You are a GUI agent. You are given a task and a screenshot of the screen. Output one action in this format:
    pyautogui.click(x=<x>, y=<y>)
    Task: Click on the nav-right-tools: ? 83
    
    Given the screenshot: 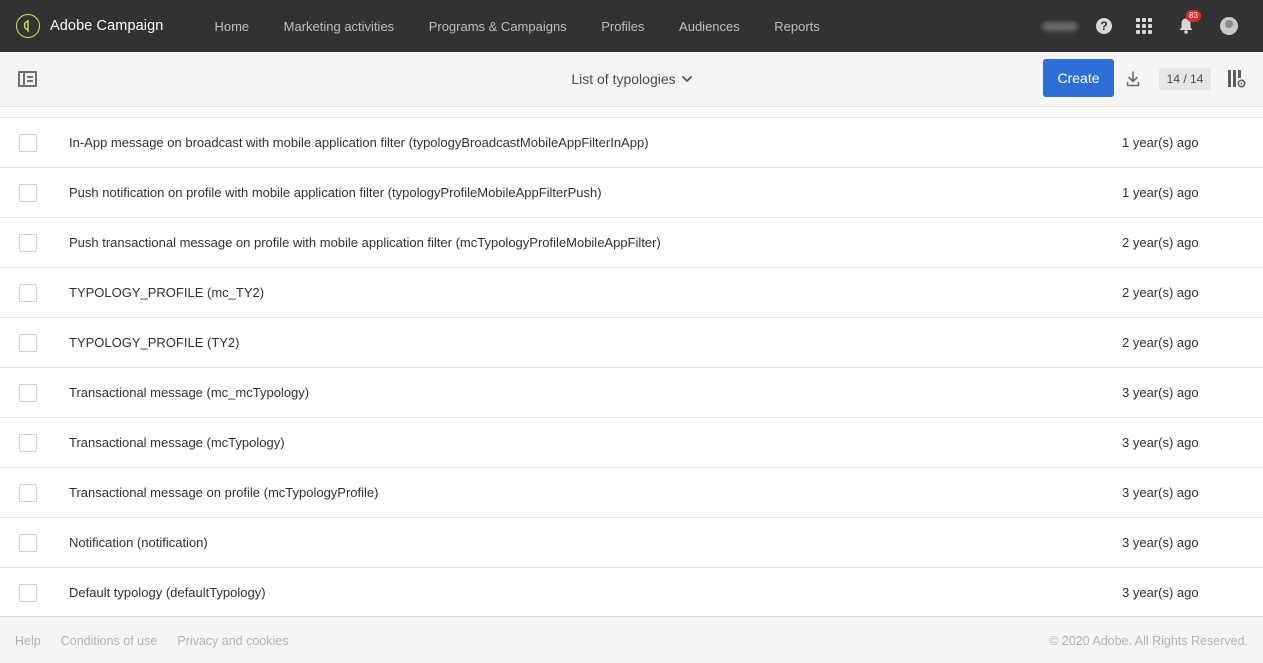 What is the action you would take?
    pyautogui.click(x=1152, y=26)
    